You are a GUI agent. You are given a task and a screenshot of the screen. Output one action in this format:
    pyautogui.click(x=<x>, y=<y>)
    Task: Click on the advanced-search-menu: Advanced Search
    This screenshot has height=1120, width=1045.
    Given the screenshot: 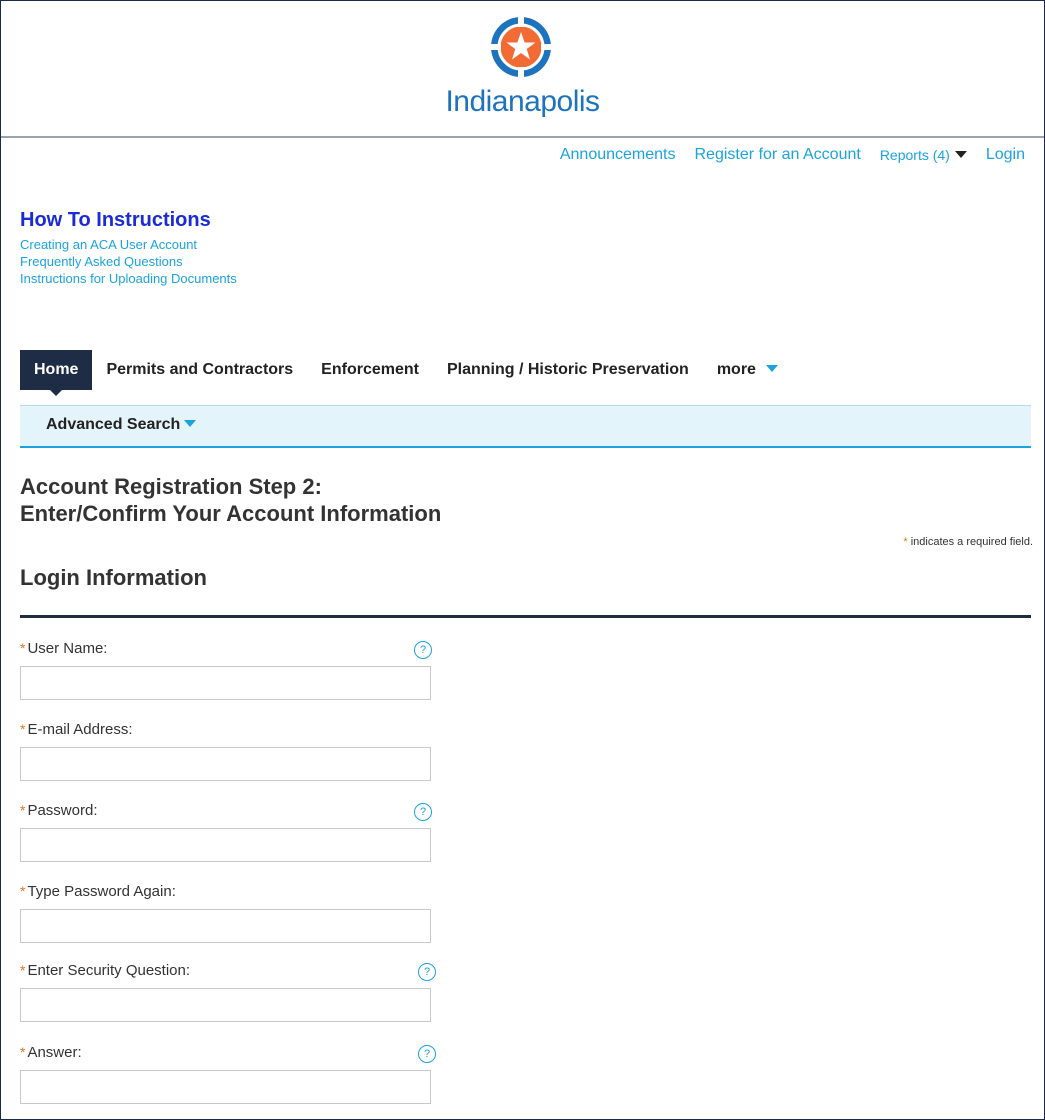 What is the action you would take?
    pyautogui.click(x=121, y=425)
    